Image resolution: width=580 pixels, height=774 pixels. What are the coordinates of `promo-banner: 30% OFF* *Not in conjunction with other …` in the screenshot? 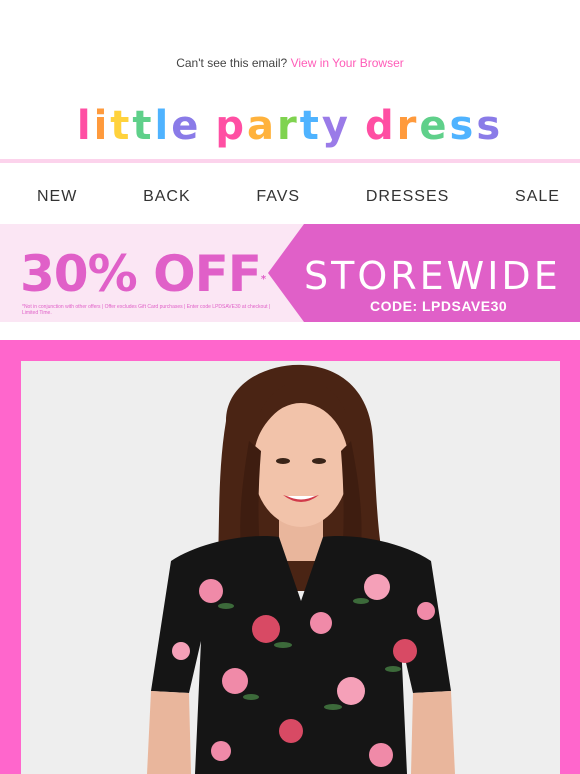 It's located at (290, 273).